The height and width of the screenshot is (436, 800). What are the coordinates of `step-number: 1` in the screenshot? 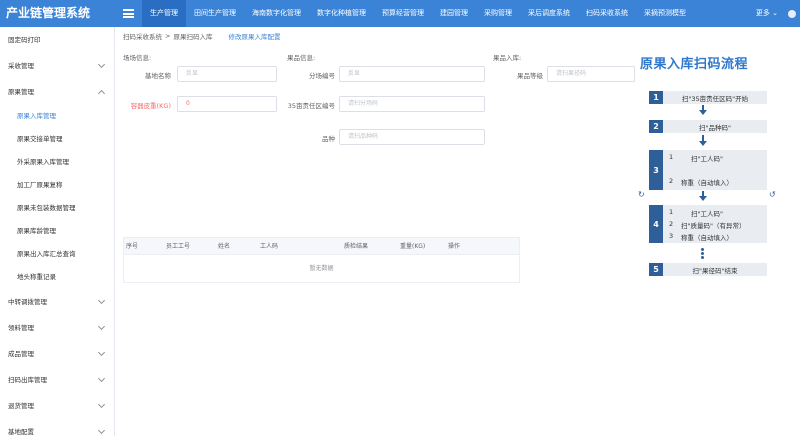 It's located at (656, 97).